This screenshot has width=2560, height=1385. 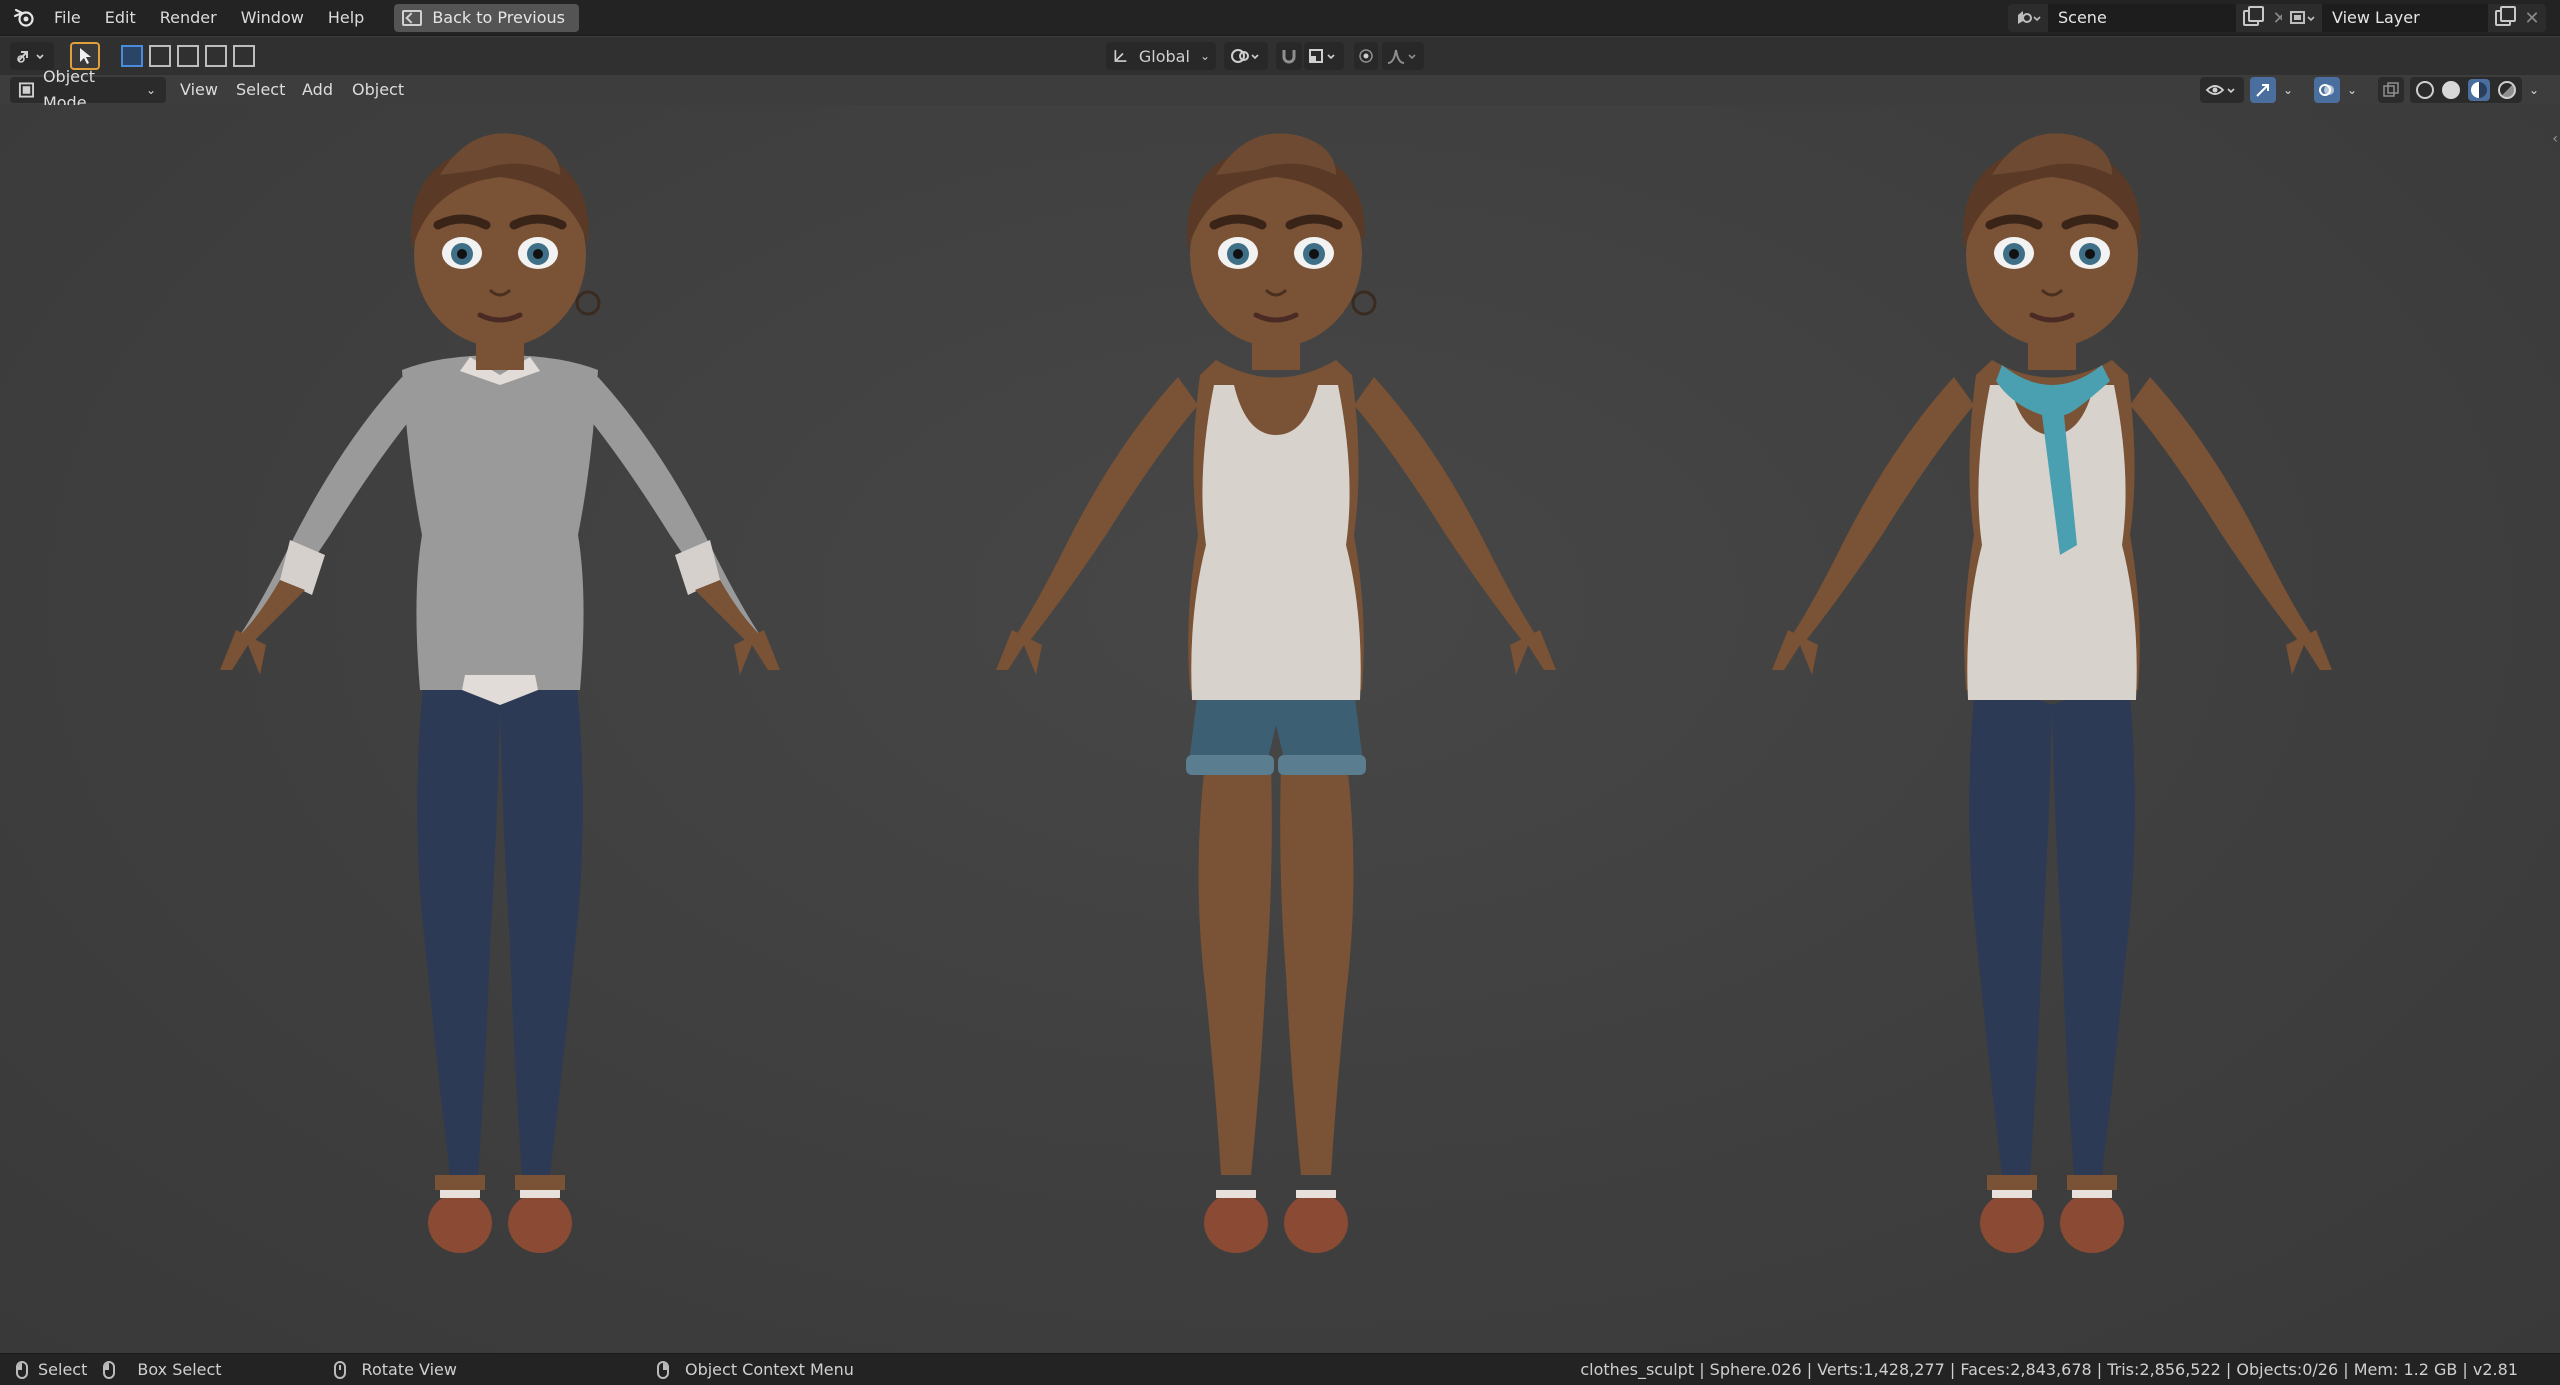 I want to click on view-layer-icon, so click(x=2302, y=17).